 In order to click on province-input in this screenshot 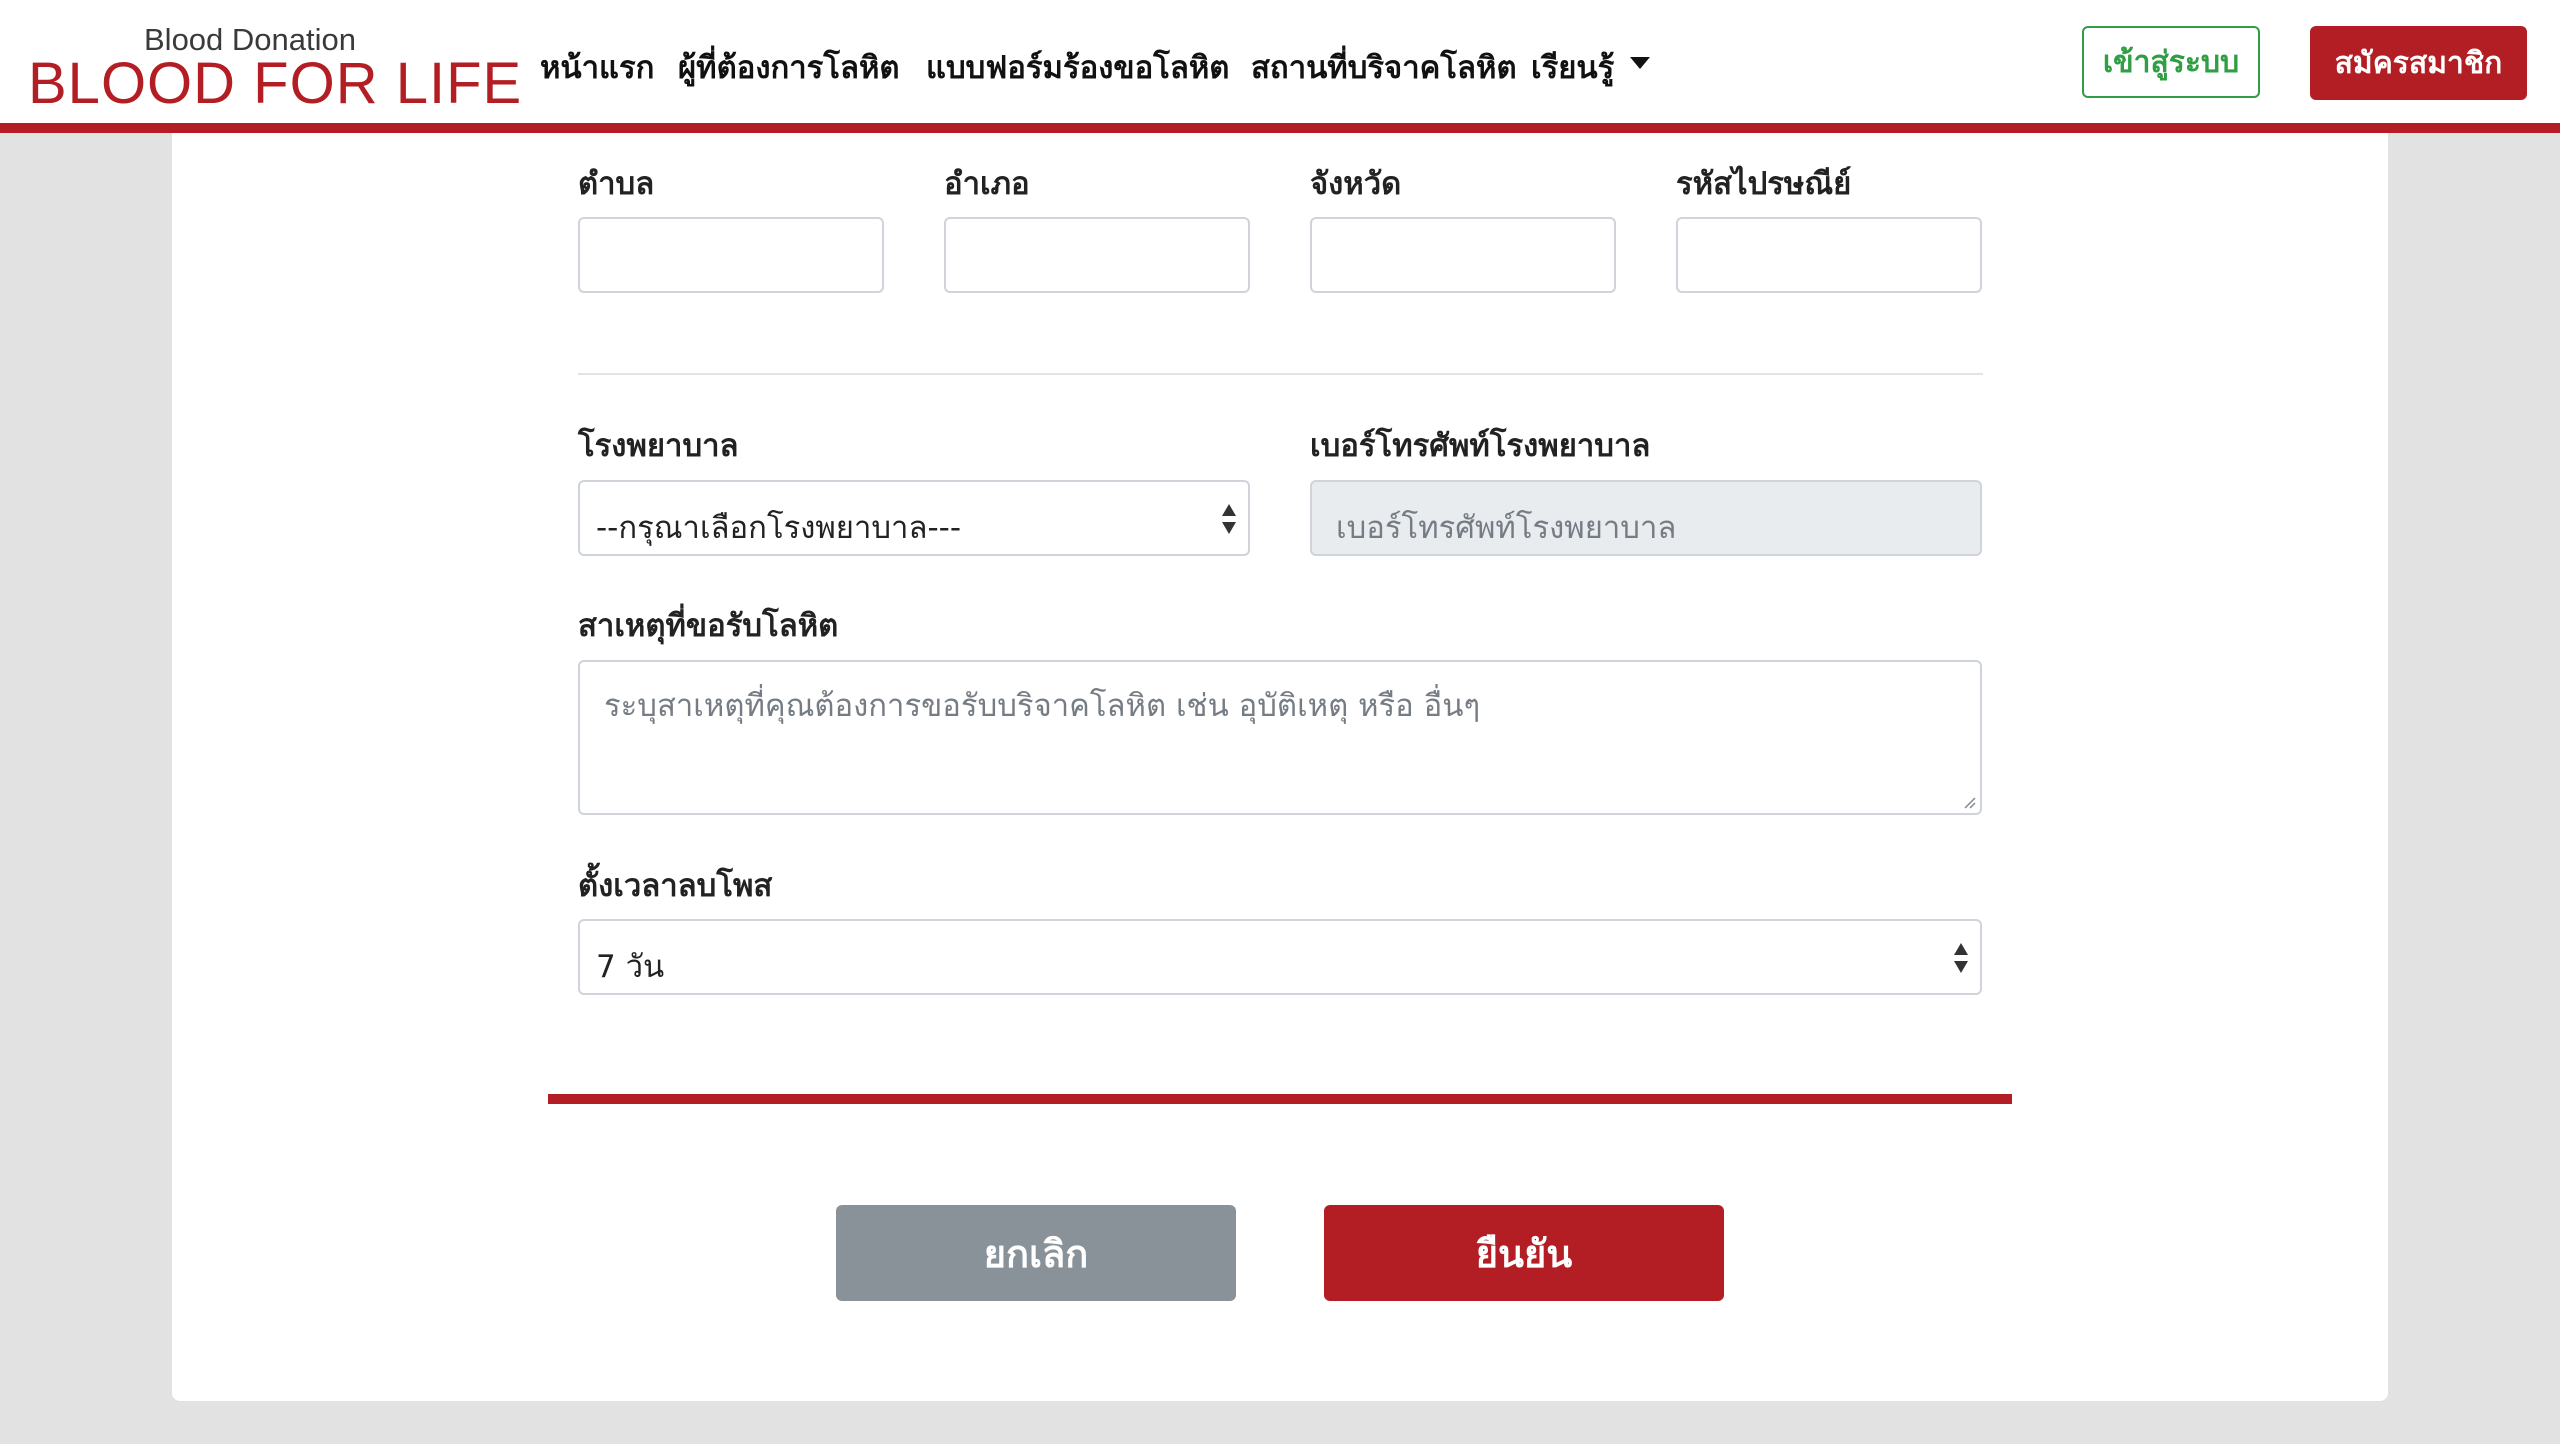, I will do `click(1463, 255)`.